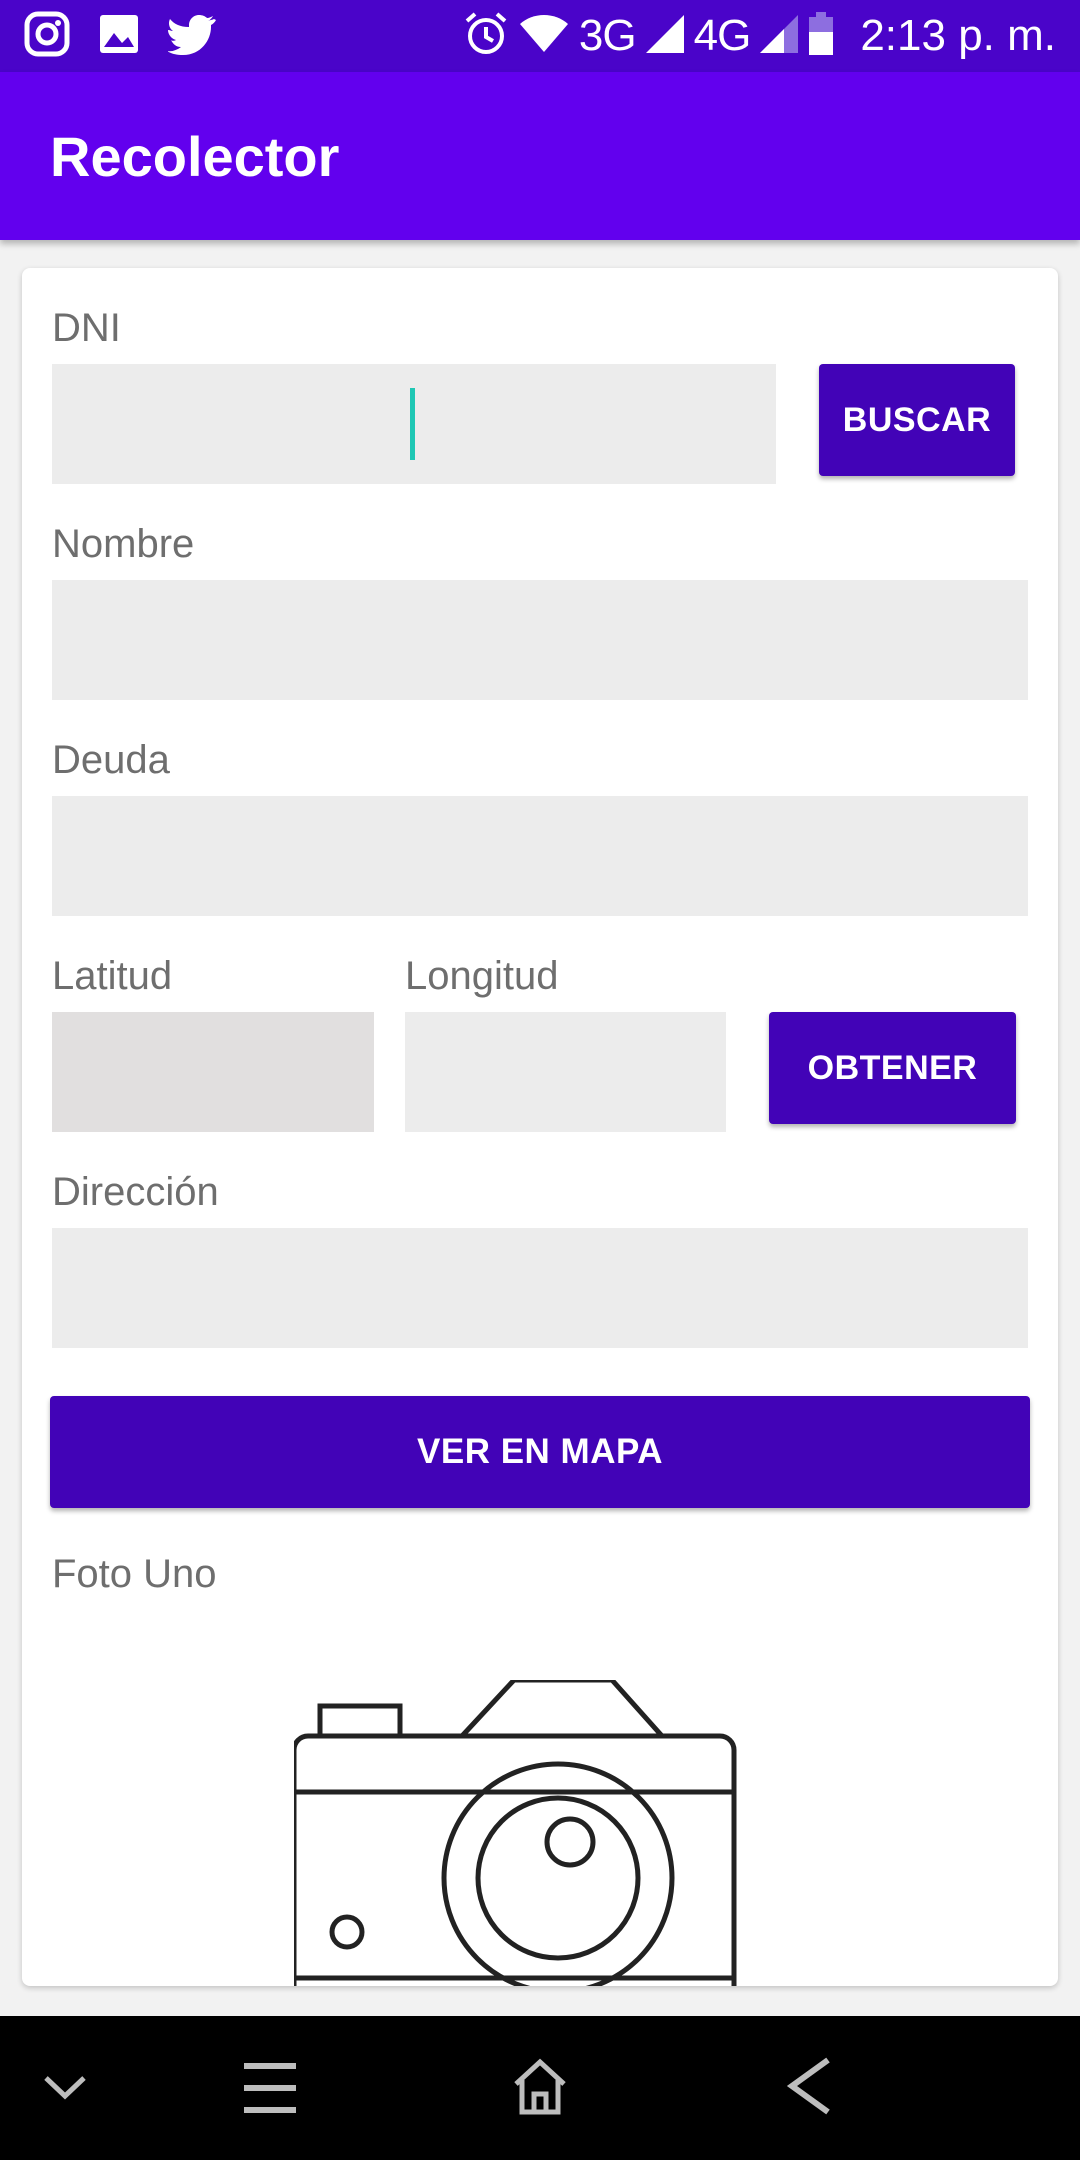  Describe the element at coordinates (47, 36) in the screenshot. I see `instagram-icon` at that location.